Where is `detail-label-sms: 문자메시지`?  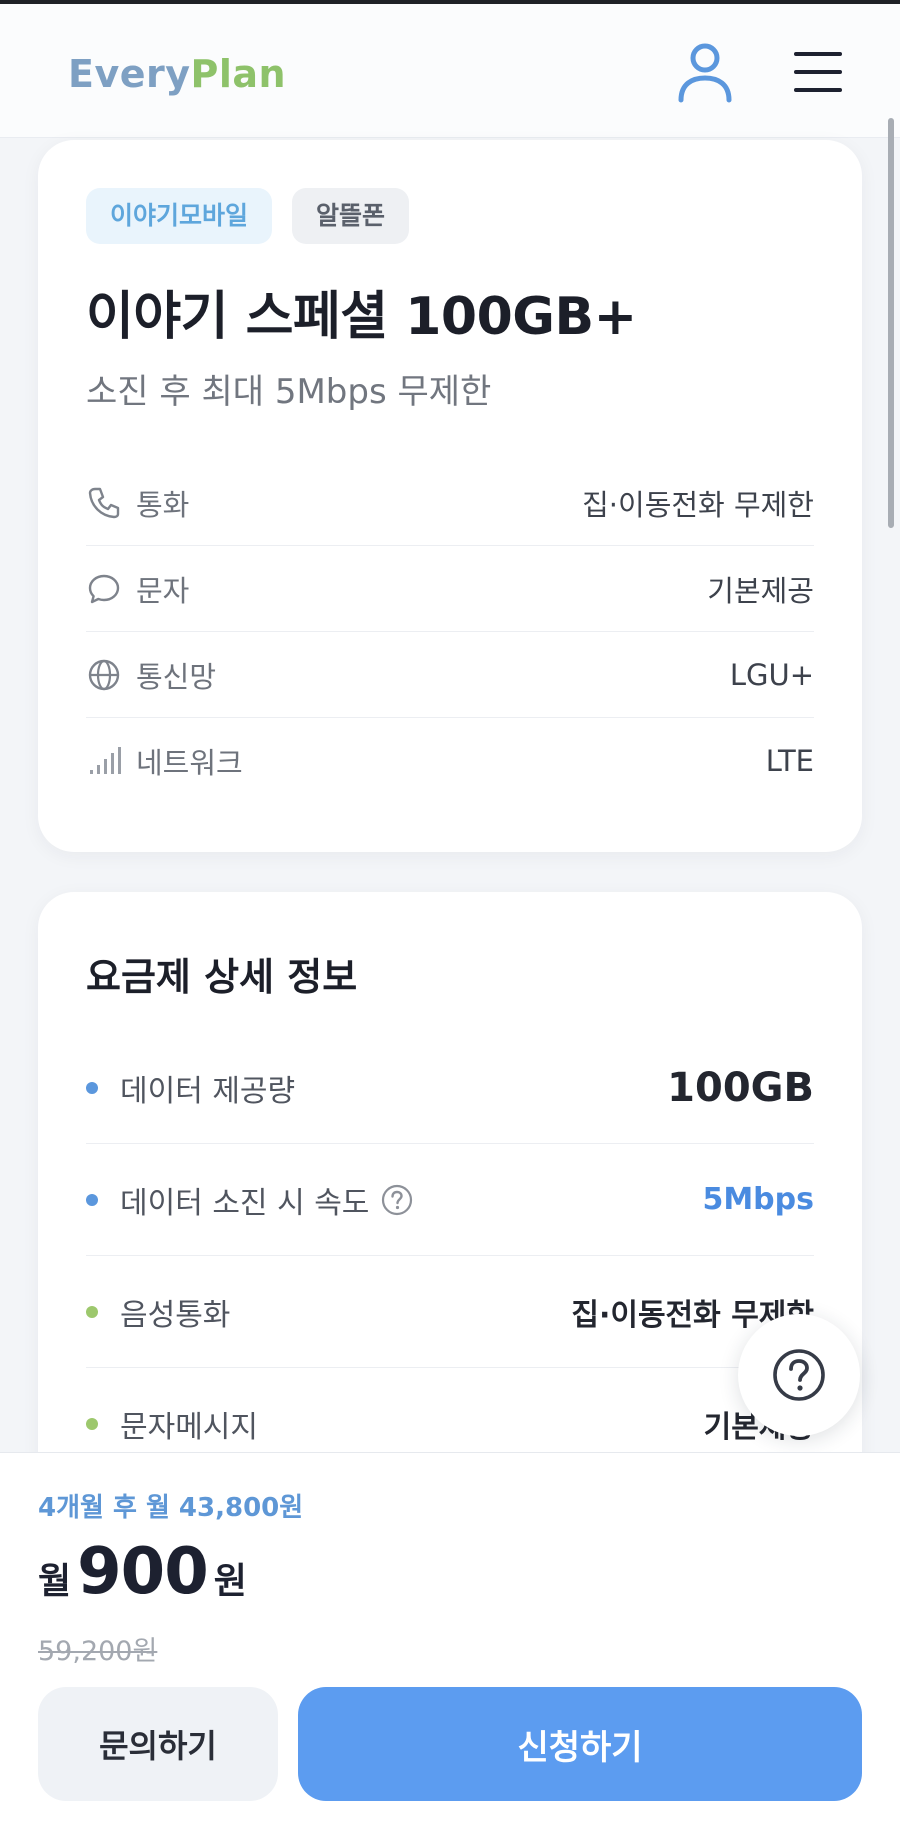 detail-label-sms: 문자메시지 is located at coordinates (189, 1427).